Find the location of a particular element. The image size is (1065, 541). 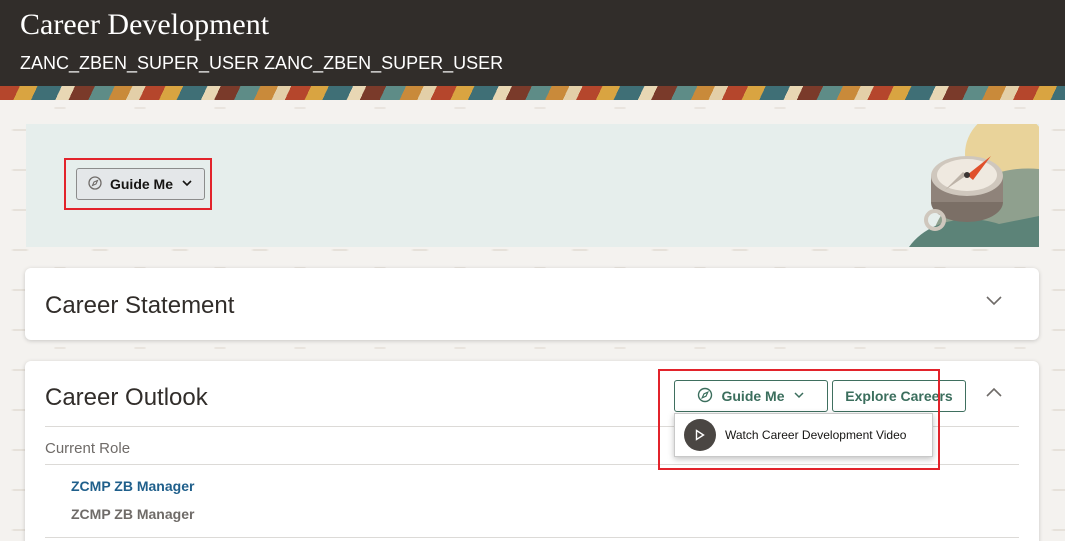

current-role-subtitle: ZCMP ZB Manager is located at coordinates (133, 514).